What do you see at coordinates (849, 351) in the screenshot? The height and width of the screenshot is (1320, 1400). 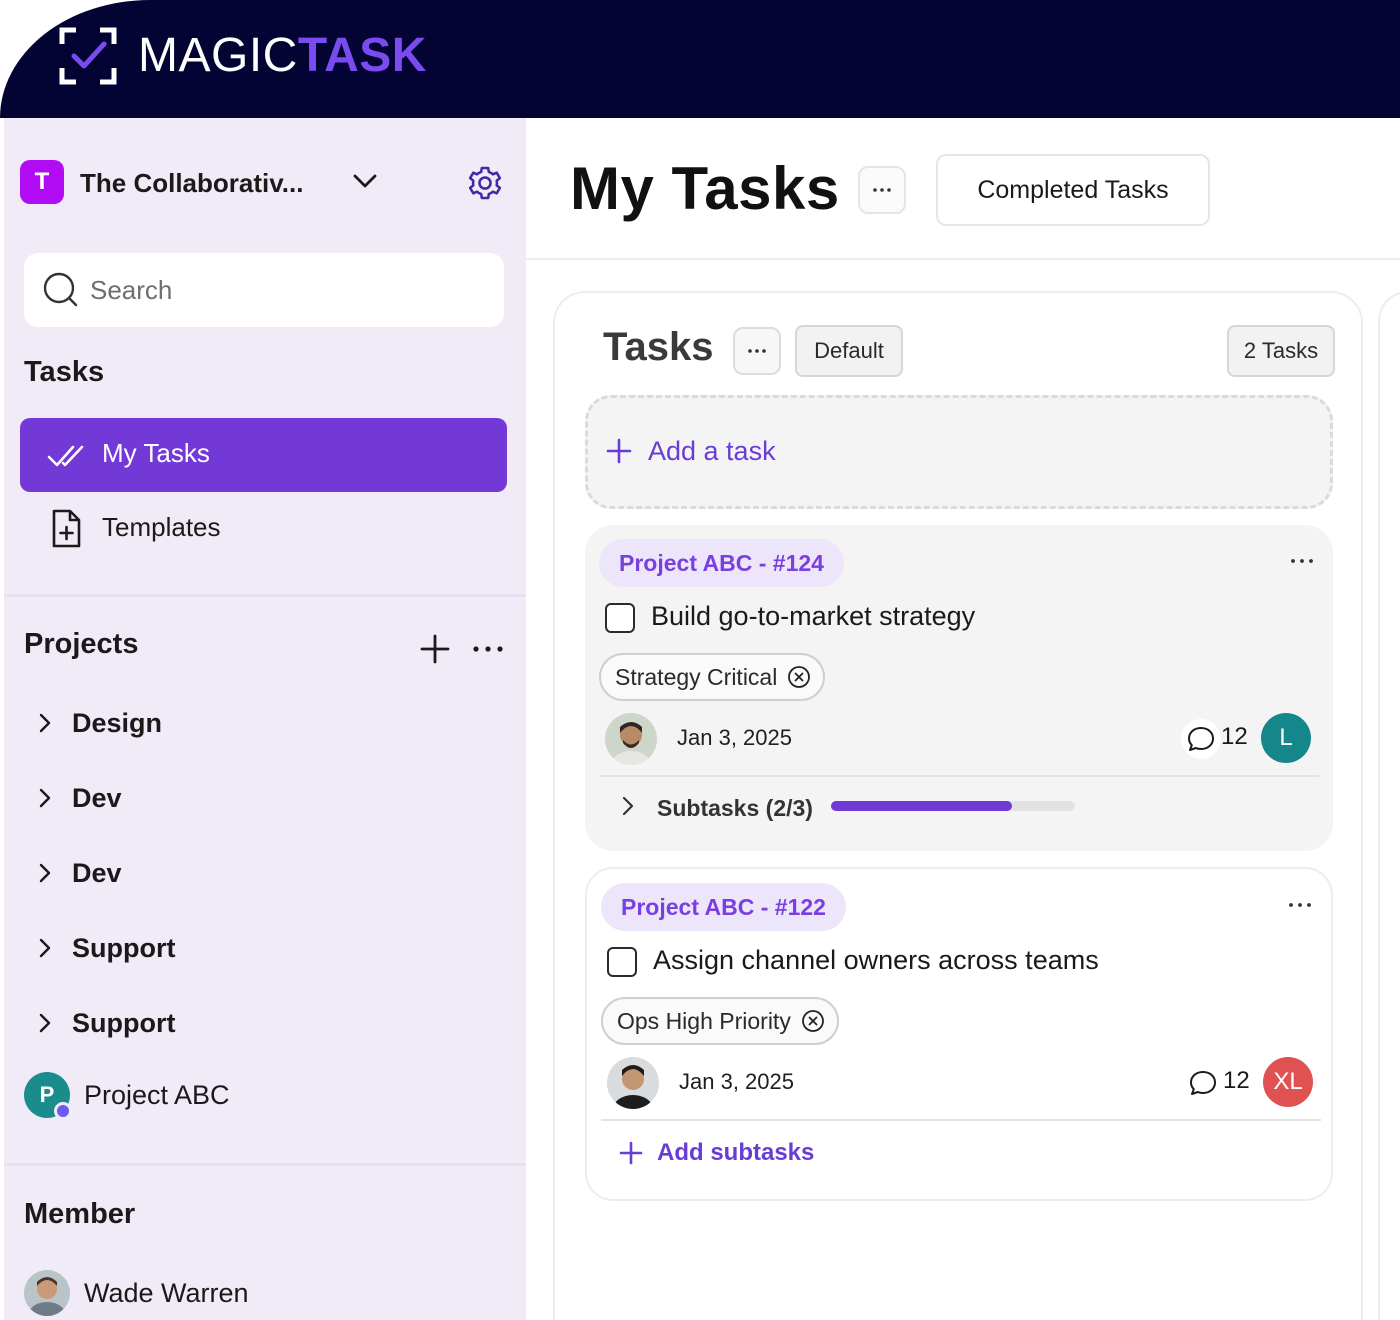 I see `view-default-badge: Default` at bounding box center [849, 351].